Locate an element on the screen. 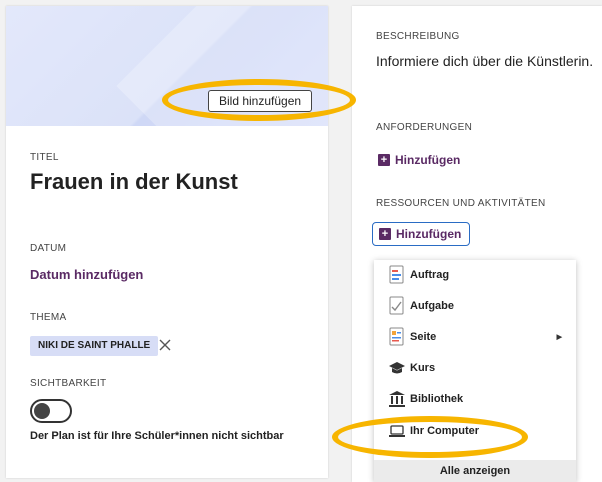  cover-image-area: Bild hinzufügen is located at coordinates (167, 66).